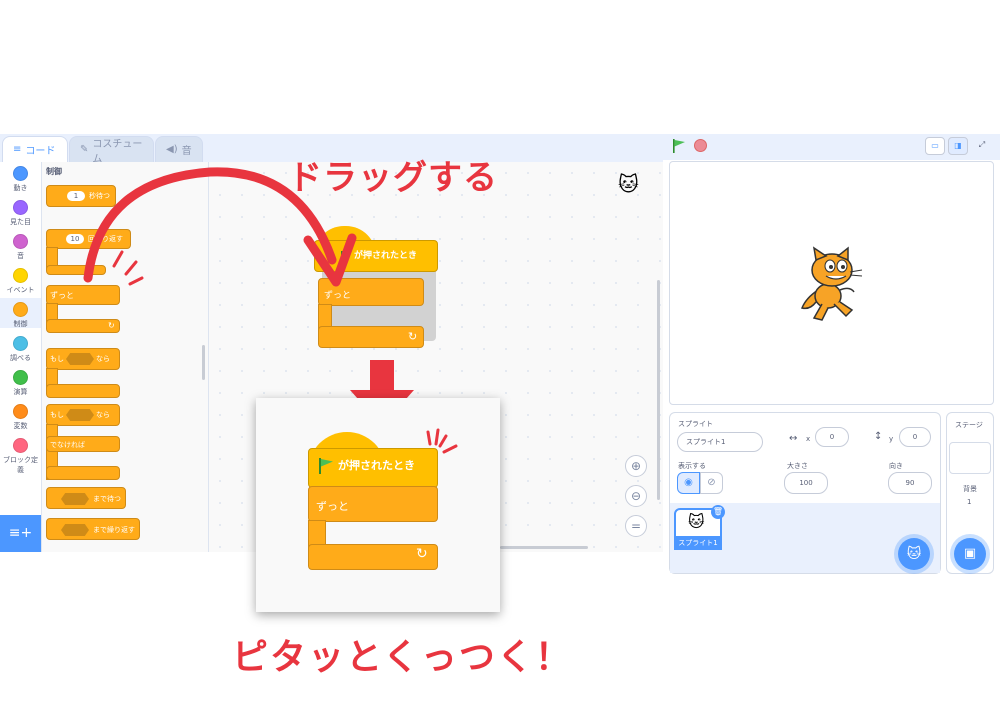 Image resolution: width=1000 pixels, height=707 pixels. I want to click on snap-result-text: ピタッとくっつく！, so click(402, 657).